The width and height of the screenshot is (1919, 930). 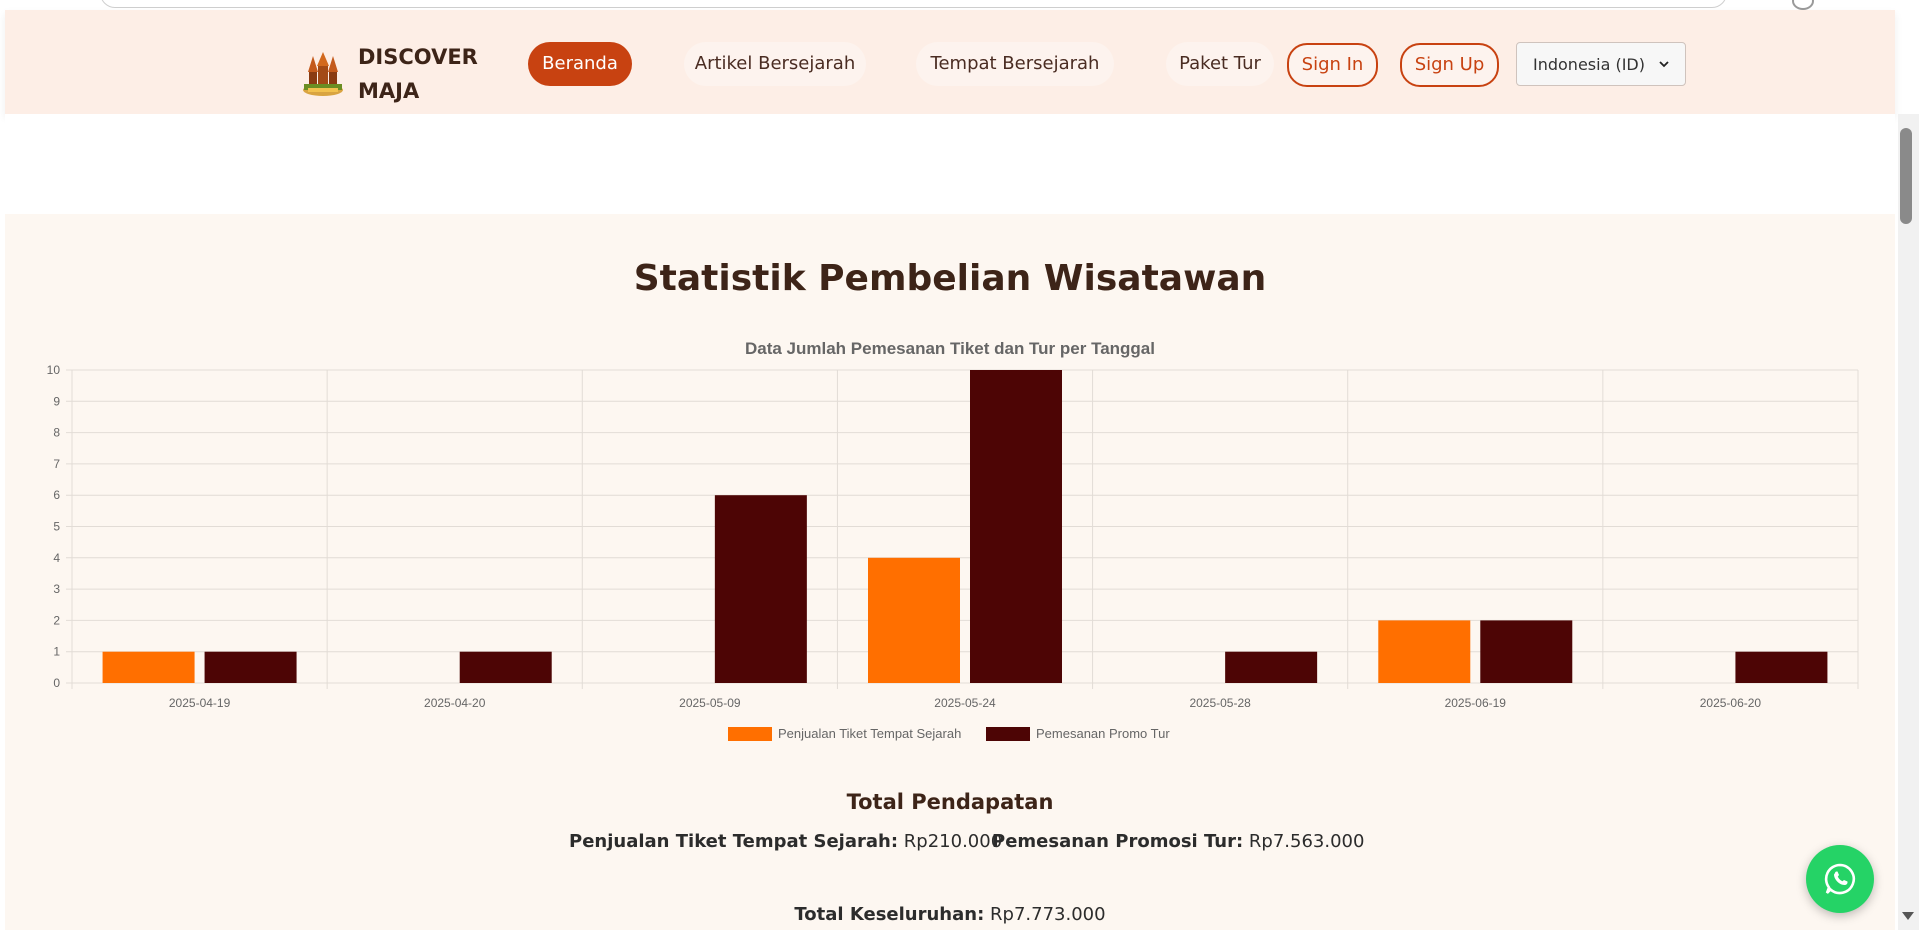 I want to click on total-revenue: Total Keseluruhan: Rp7.773.000, so click(x=950, y=914).